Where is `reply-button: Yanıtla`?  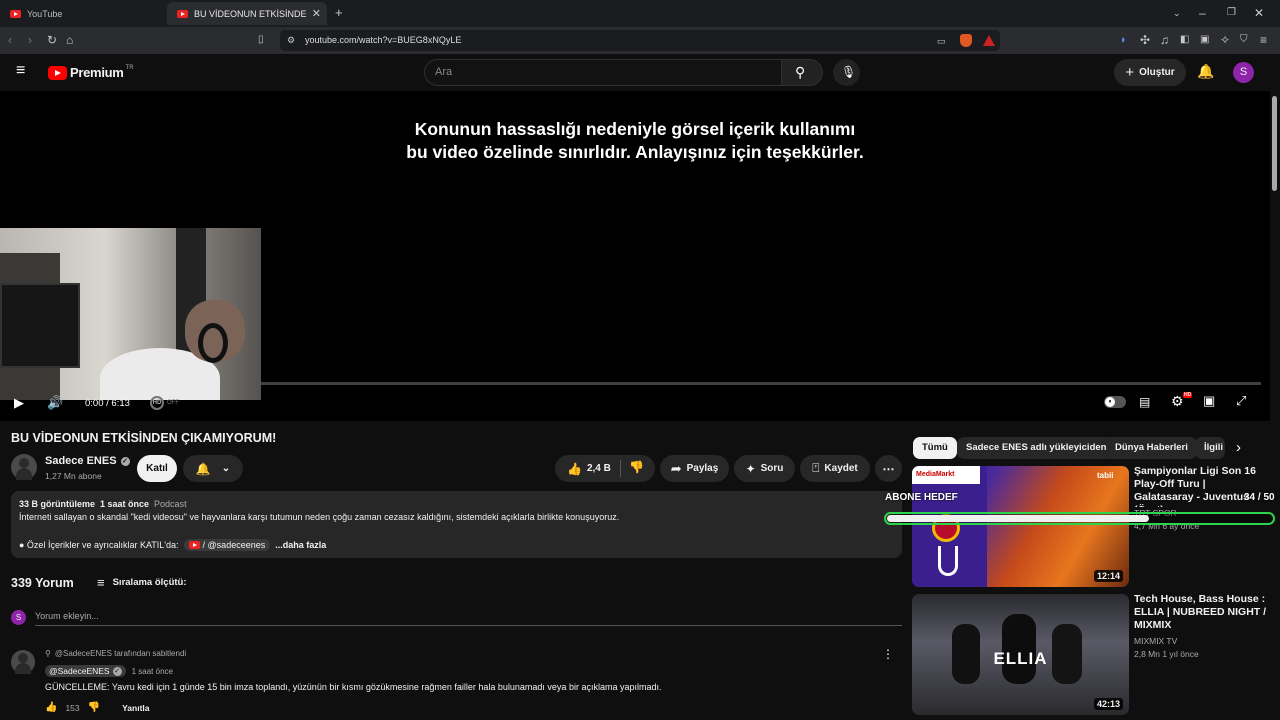
reply-button: Yanıtla is located at coordinates (135, 708).